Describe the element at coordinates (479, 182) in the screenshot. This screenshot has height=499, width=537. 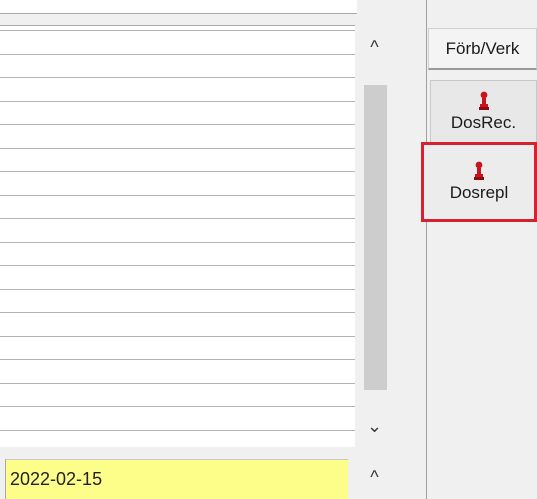
I see `dosrepl-button: Dosrepl` at that location.